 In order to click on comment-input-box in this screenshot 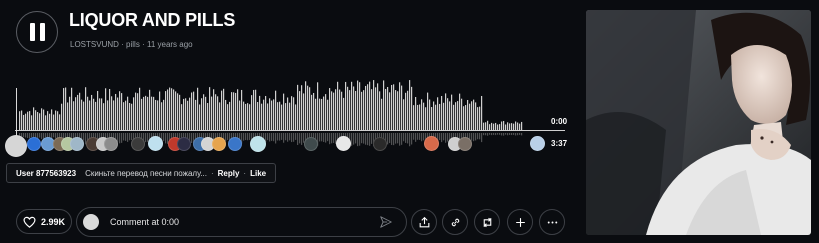, I will do `click(241, 222)`.